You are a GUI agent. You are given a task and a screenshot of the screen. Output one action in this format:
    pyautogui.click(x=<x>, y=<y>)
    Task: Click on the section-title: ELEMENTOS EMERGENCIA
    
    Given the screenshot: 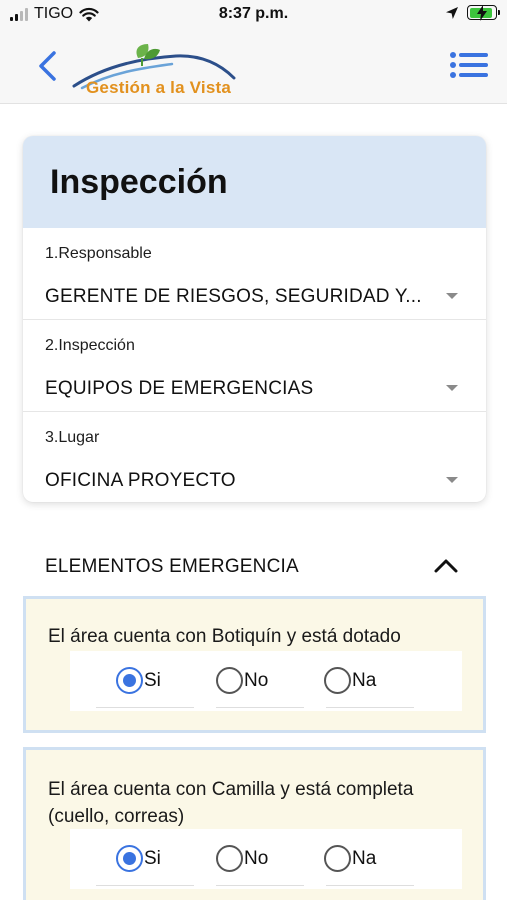 What is the action you would take?
    pyautogui.click(x=172, y=566)
    